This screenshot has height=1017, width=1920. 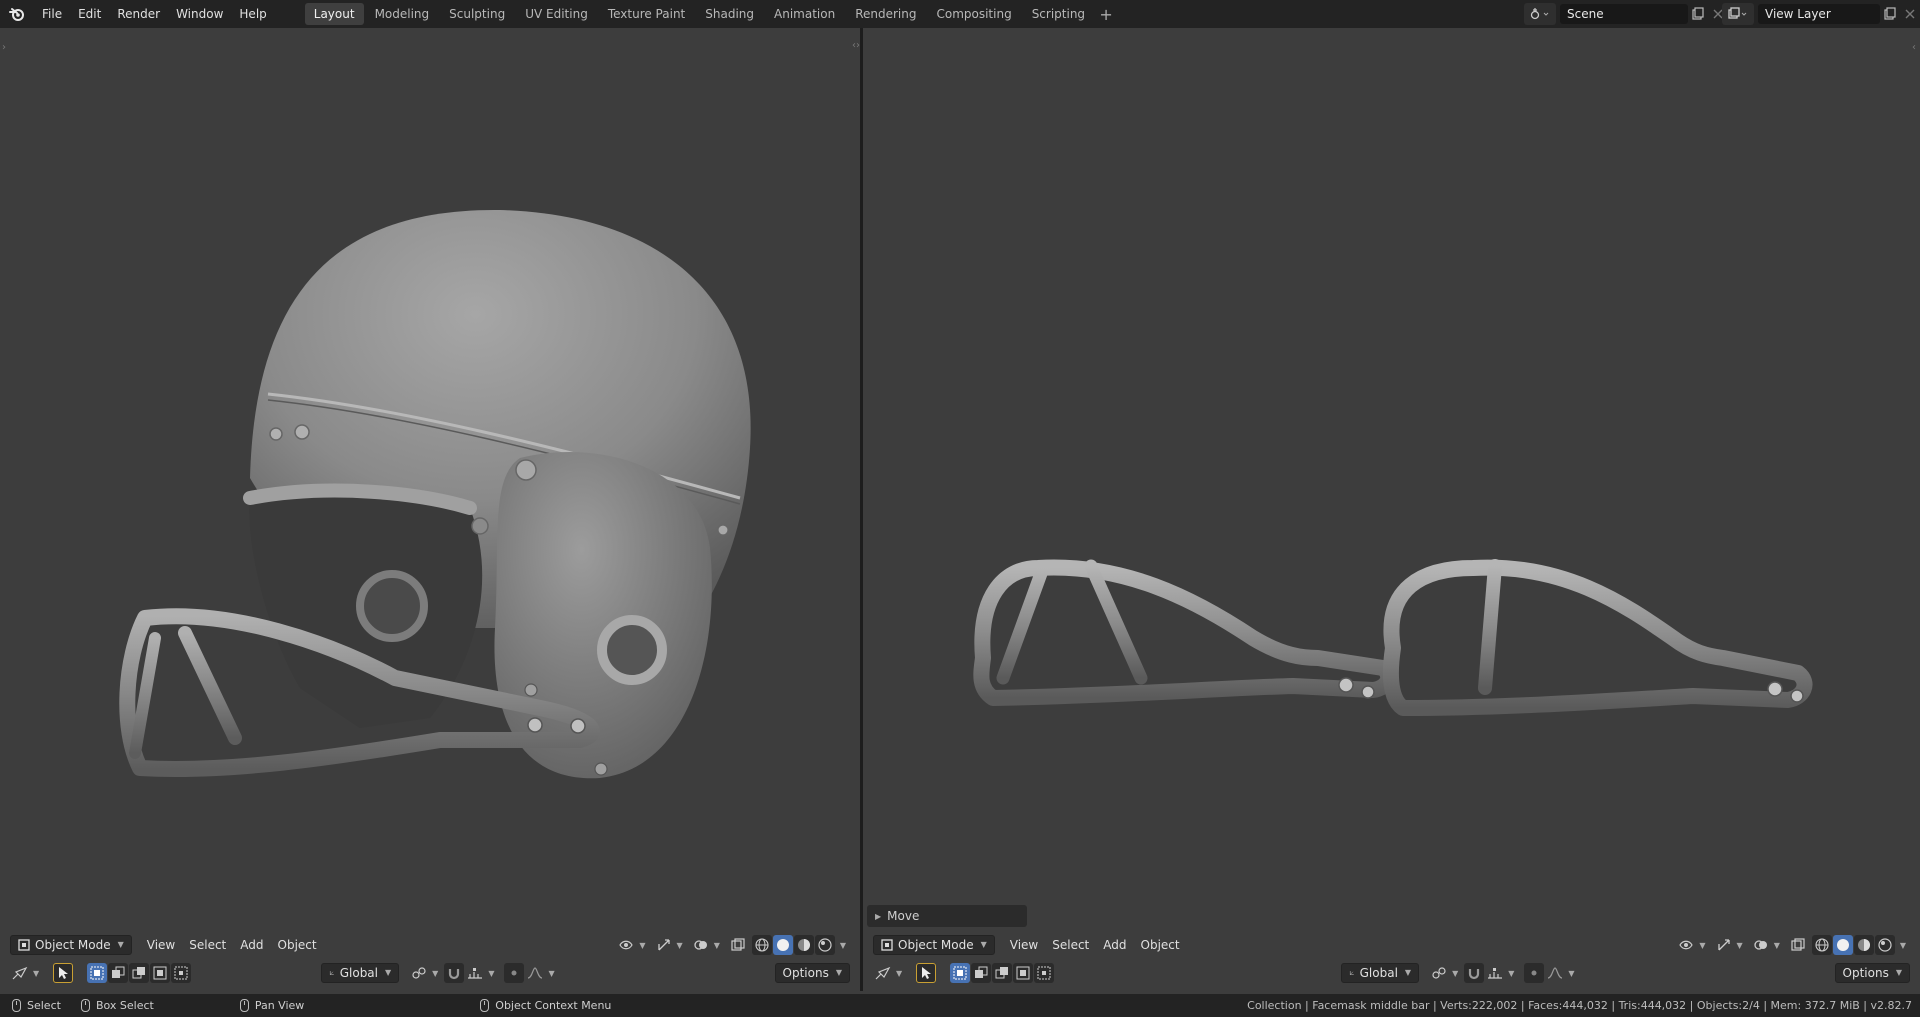 What do you see at coordinates (1910, 14) in the screenshot?
I see `delete-view-layer-icon` at bounding box center [1910, 14].